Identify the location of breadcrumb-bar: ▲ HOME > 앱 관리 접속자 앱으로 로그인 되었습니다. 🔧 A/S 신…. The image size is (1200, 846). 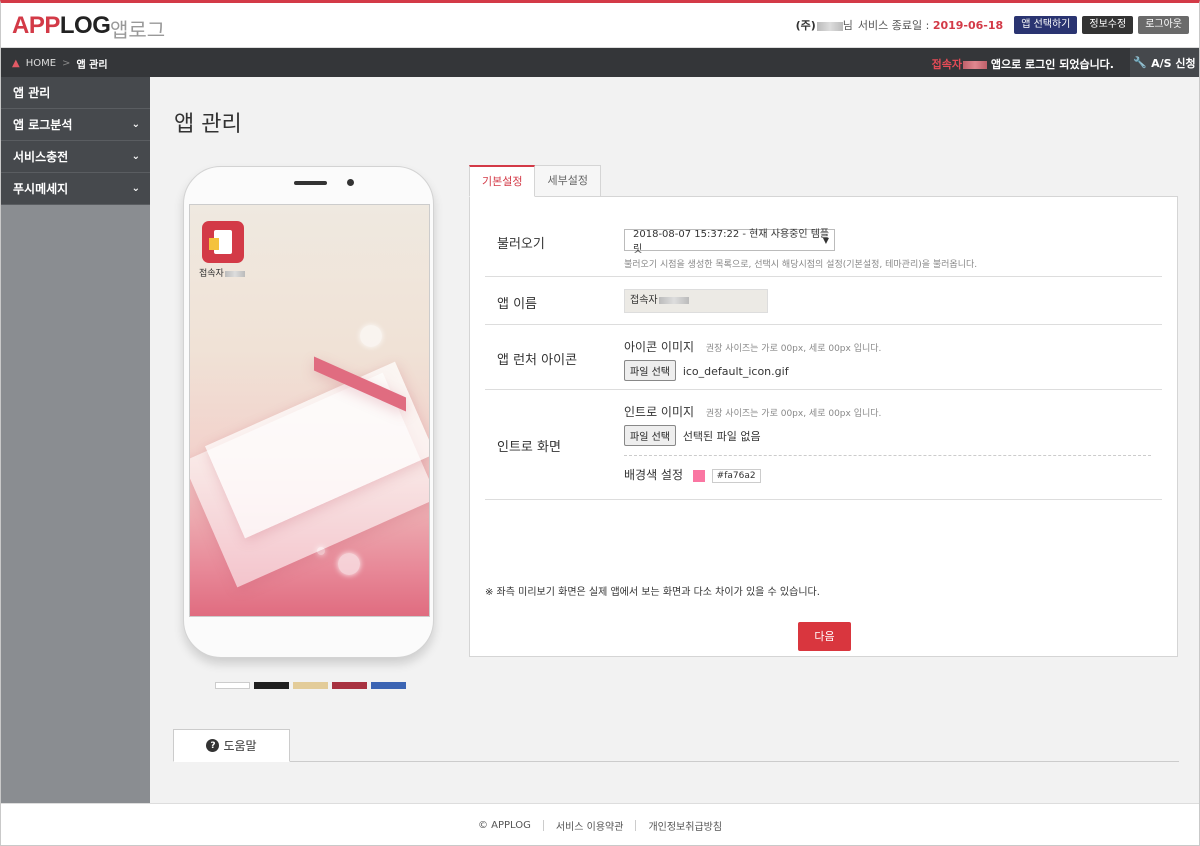
(600, 62).